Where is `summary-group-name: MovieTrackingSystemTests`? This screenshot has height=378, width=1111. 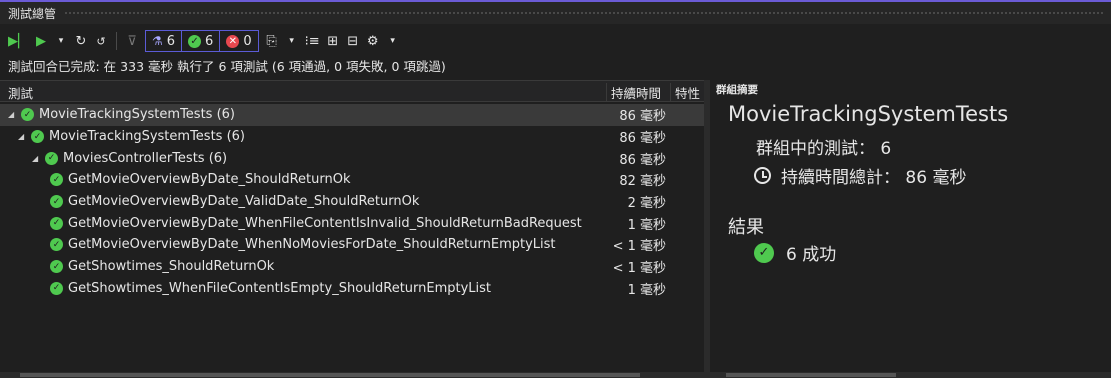
summary-group-name: MovieTrackingSystemTests is located at coordinates (868, 114).